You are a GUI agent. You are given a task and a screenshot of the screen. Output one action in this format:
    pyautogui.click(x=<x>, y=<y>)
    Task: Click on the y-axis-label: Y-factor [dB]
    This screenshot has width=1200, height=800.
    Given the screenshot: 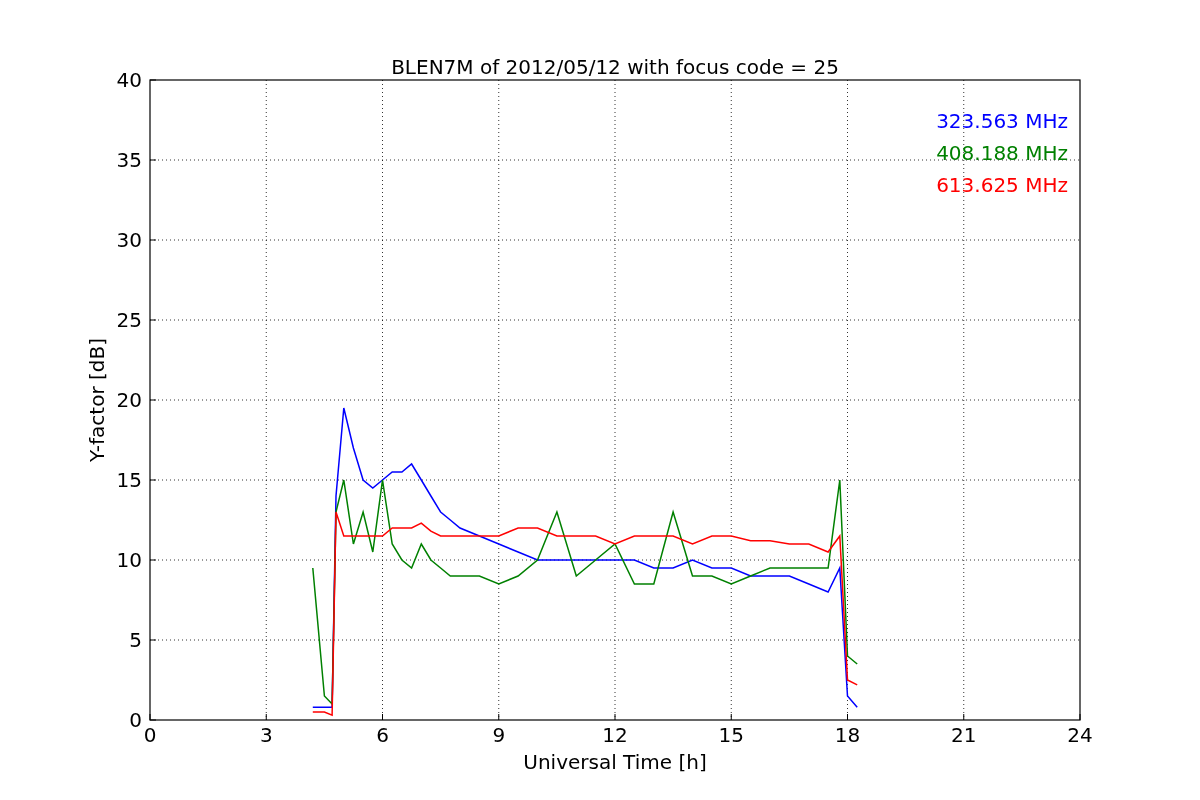 What is the action you would take?
    pyautogui.click(x=97, y=400)
    